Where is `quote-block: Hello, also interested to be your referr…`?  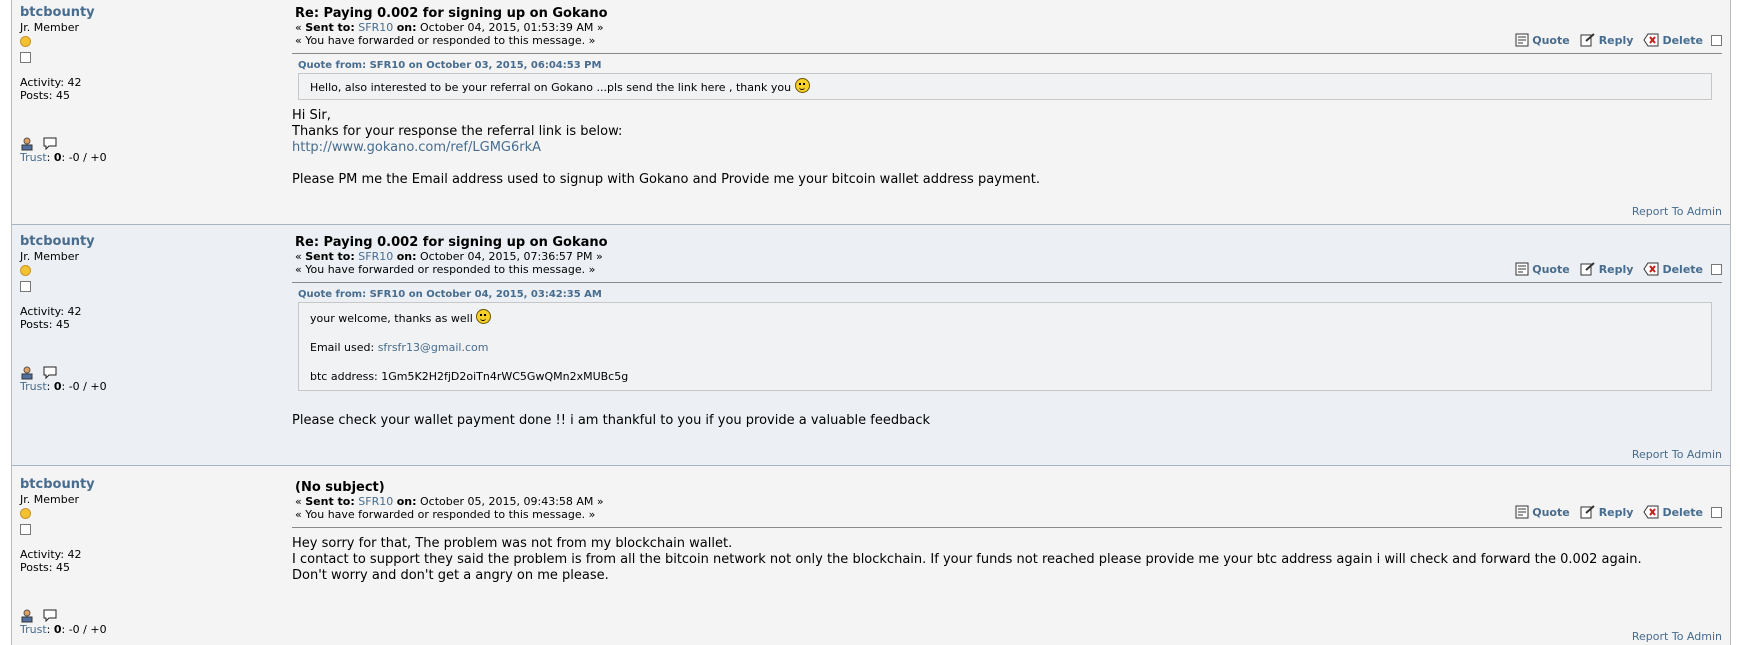 quote-block: Hello, also interested to be your referr… is located at coordinates (1005, 86).